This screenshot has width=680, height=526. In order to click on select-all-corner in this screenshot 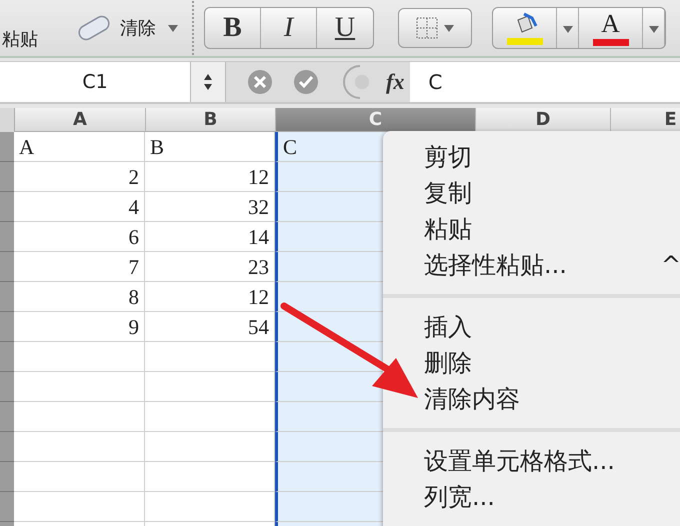, I will do `click(7, 120)`.